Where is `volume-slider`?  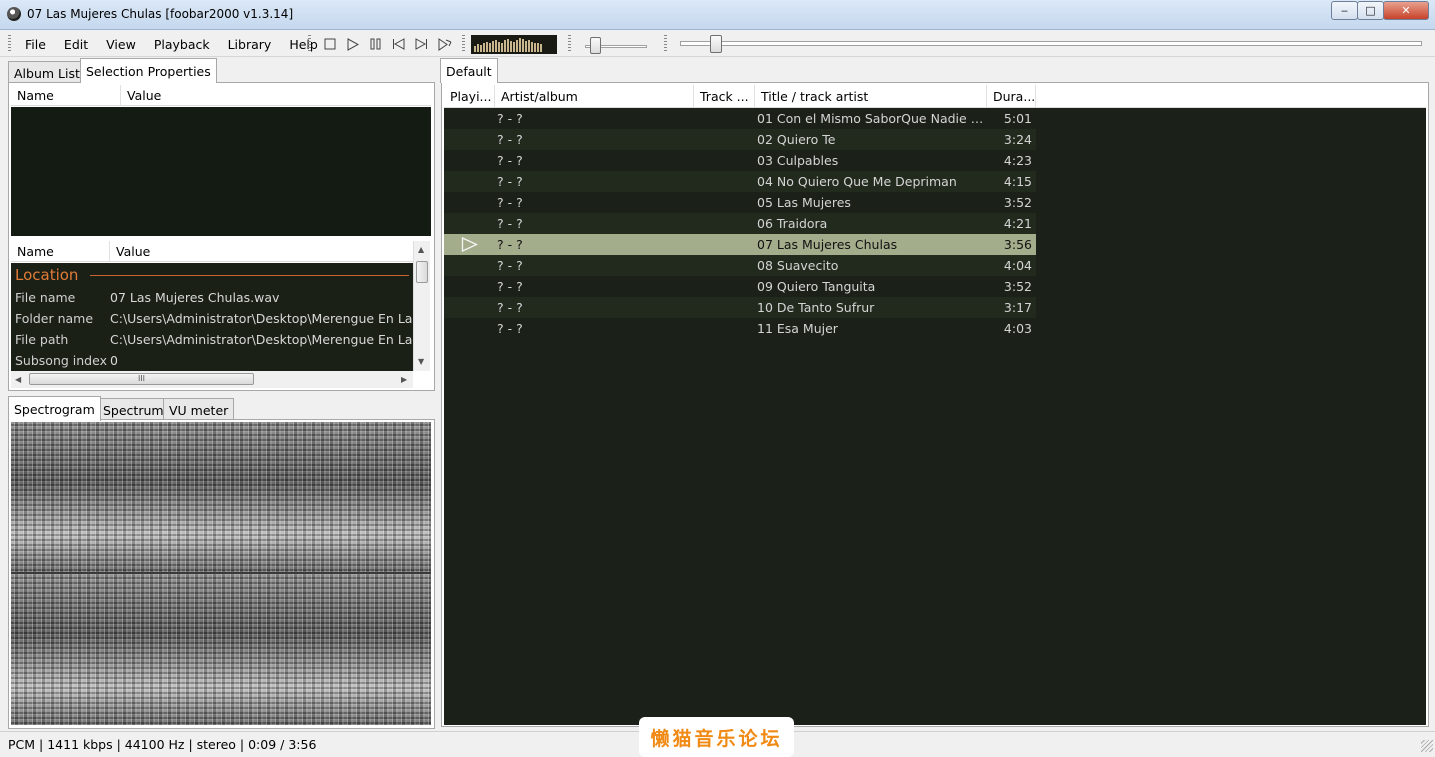
volume-slider is located at coordinates (595, 45).